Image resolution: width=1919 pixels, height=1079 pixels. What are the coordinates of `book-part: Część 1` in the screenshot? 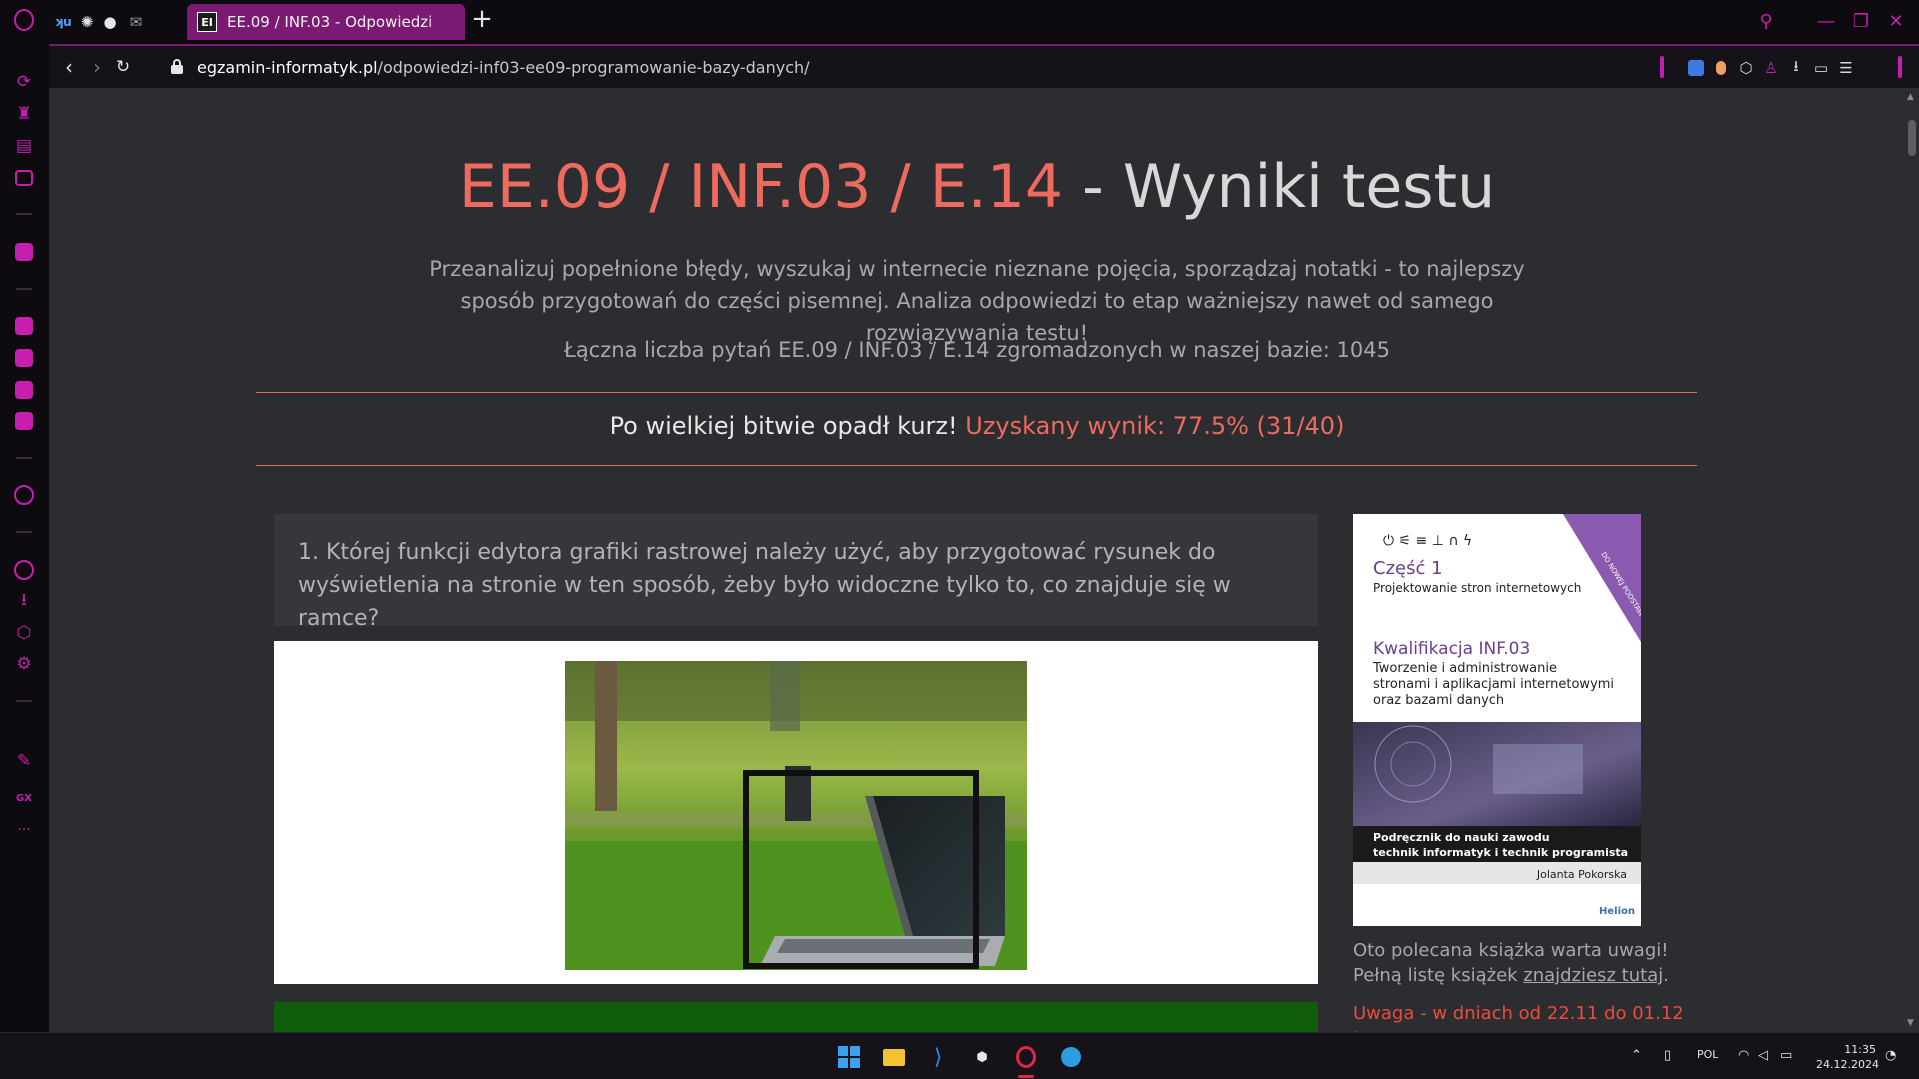 It's located at (1408, 568).